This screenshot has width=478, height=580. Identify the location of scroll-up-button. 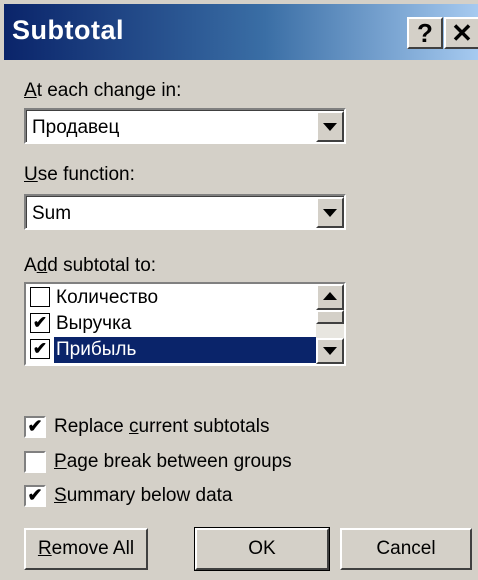
(330, 297).